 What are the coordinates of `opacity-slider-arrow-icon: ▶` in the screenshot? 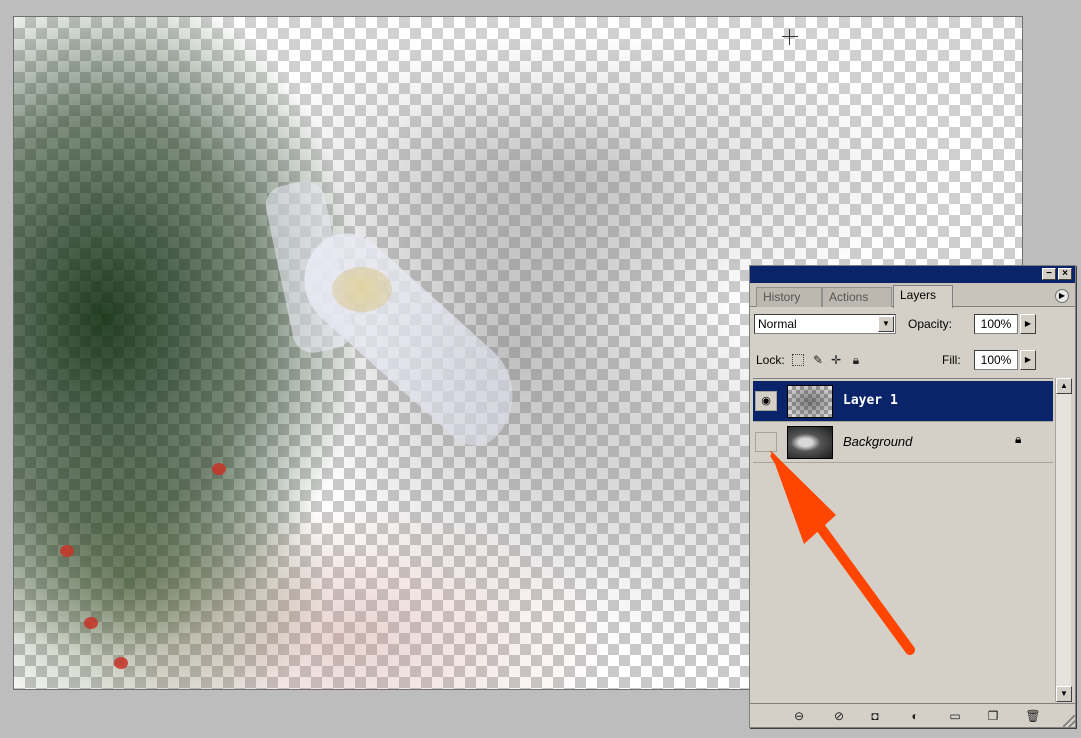 It's located at (1028, 324).